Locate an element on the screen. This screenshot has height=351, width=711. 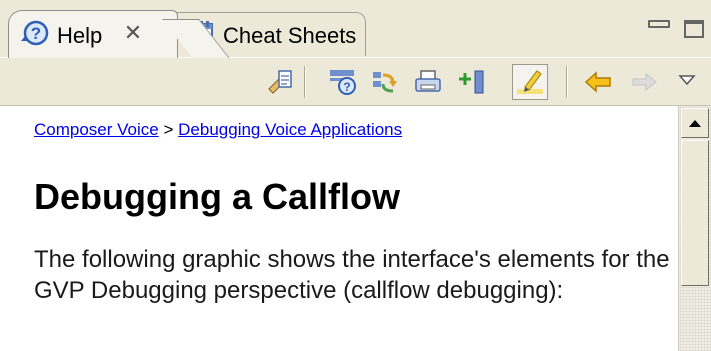
show-all-topics-icon: ? is located at coordinates (342, 82).